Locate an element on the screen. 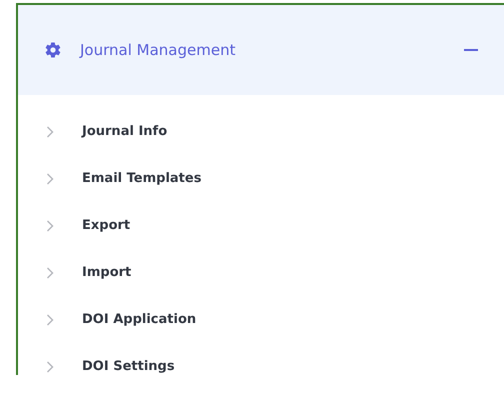  menu-item: Export is located at coordinates (261, 225).